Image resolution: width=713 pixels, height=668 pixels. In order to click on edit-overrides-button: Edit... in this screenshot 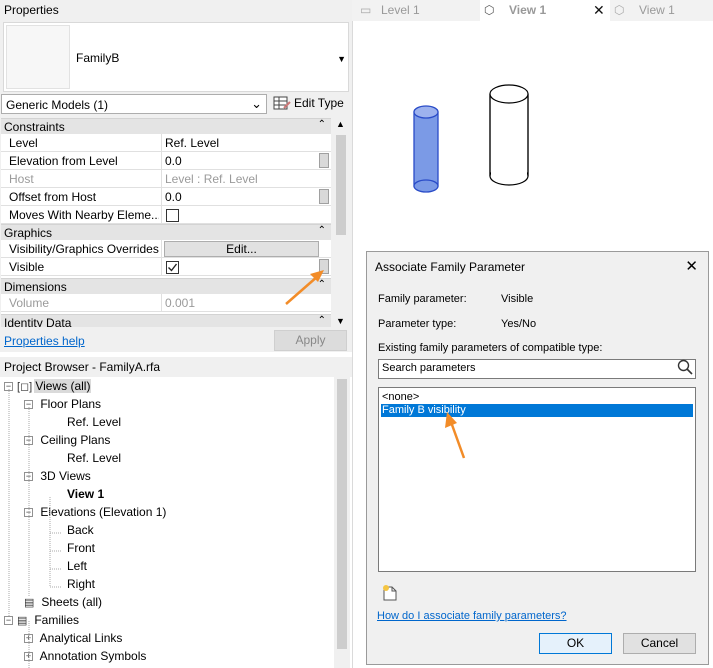, I will do `click(241, 249)`.